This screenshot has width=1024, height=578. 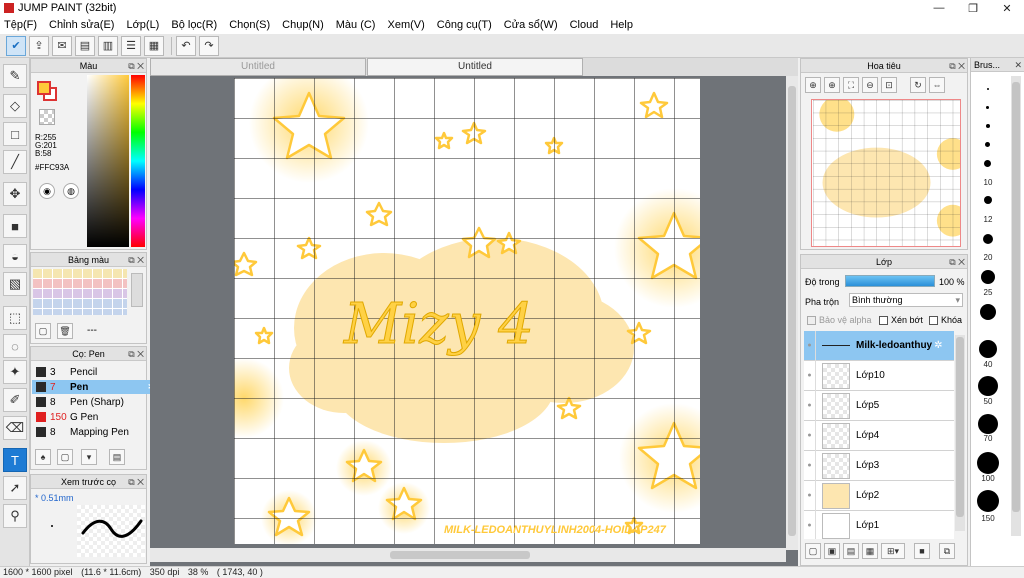 What do you see at coordinates (96, 387) in the screenshot?
I see `brush-item-pen: 7Pen✲` at bounding box center [96, 387].